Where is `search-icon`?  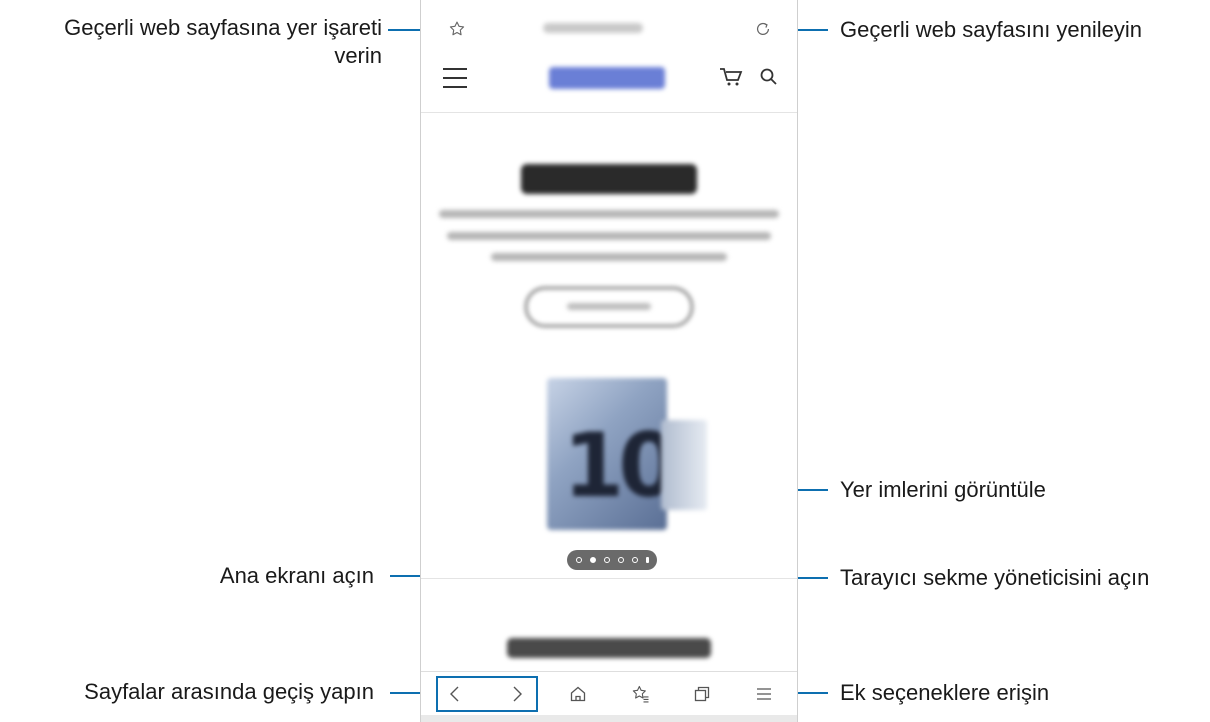
search-icon is located at coordinates (769, 77).